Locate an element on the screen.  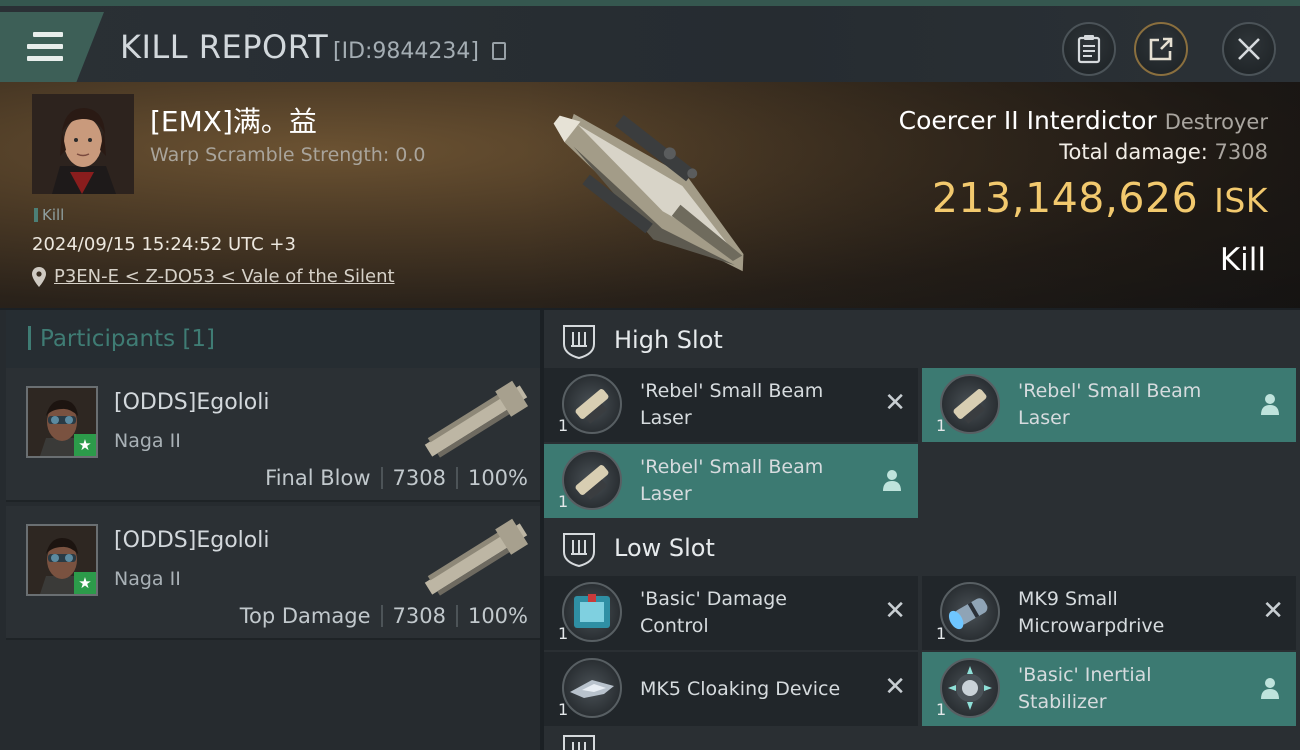
isk-unit: ISK is located at coordinates (1241, 200).